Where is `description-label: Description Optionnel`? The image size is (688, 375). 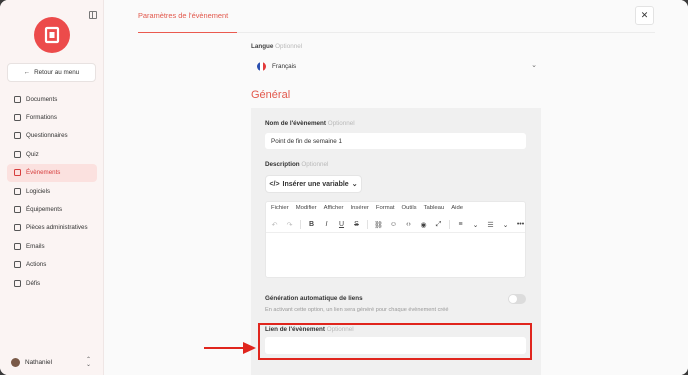 description-label: Description Optionnel is located at coordinates (297, 164).